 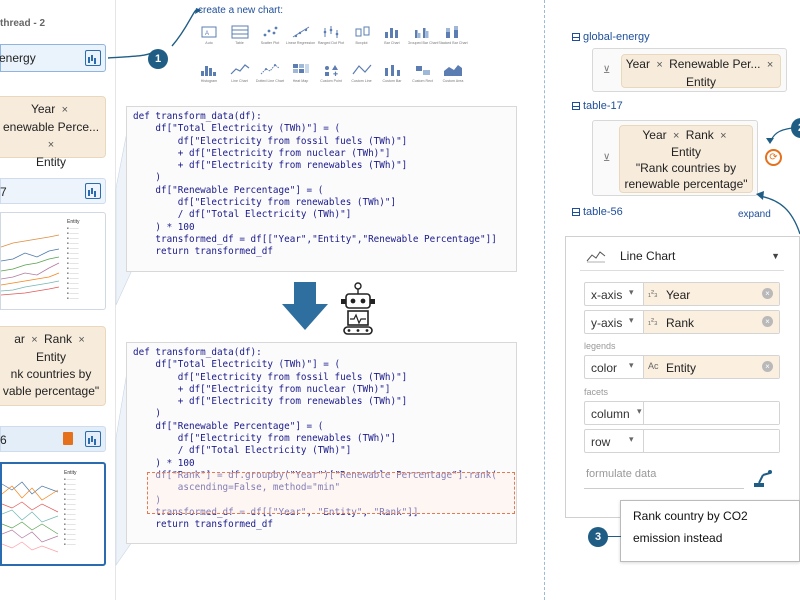 I want to click on table-name: table-17, so click(x=603, y=106).